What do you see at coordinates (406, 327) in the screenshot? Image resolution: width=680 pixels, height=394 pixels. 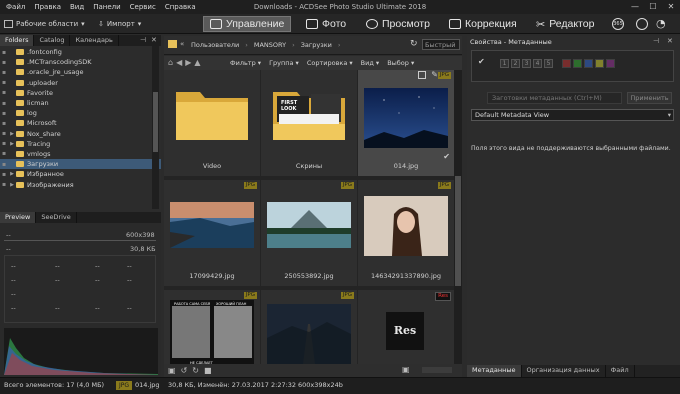 I see `file-thumbnail: Res Res` at bounding box center [406, 327].